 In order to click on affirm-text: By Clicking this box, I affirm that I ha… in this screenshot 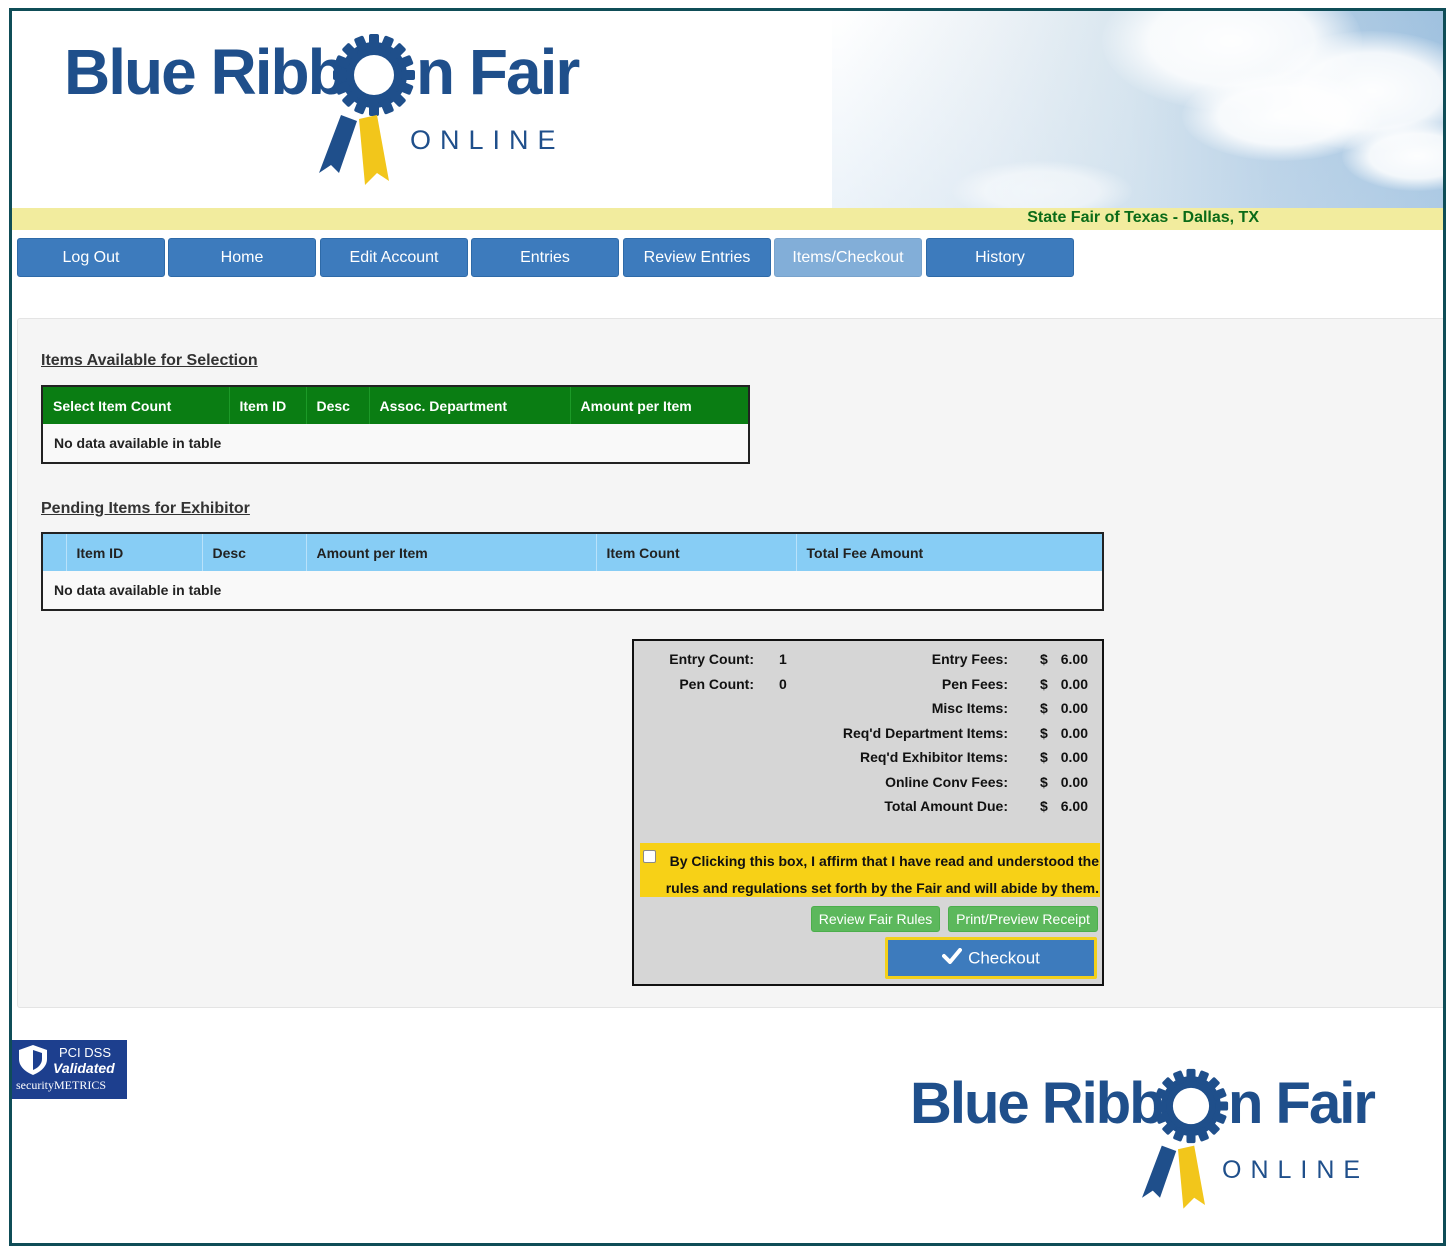, I will do `click(882, 874)`.